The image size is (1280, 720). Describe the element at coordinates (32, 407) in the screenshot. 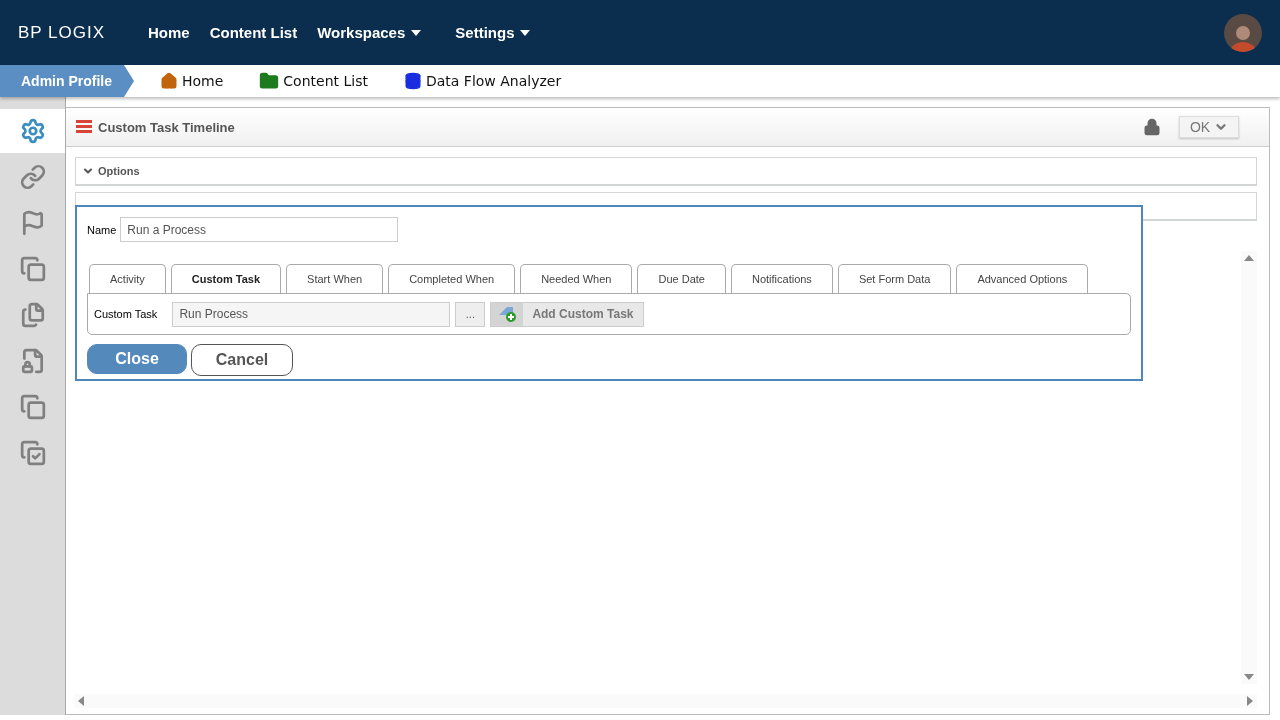

I see `copy-icon` at that location.